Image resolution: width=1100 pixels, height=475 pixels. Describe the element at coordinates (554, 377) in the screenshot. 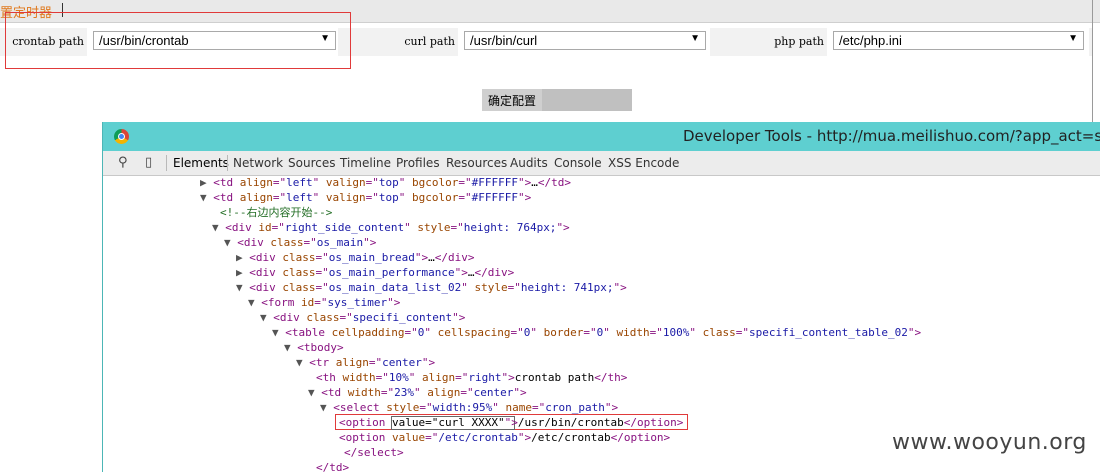

I see `token-txt: crontab path` at that location.